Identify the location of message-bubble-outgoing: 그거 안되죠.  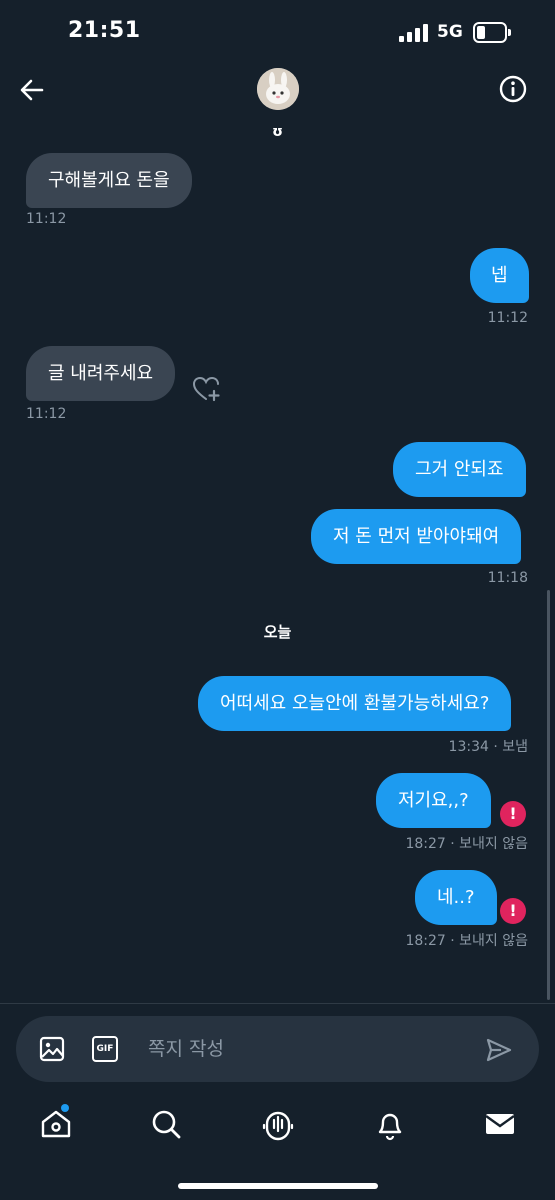
(459, 469).